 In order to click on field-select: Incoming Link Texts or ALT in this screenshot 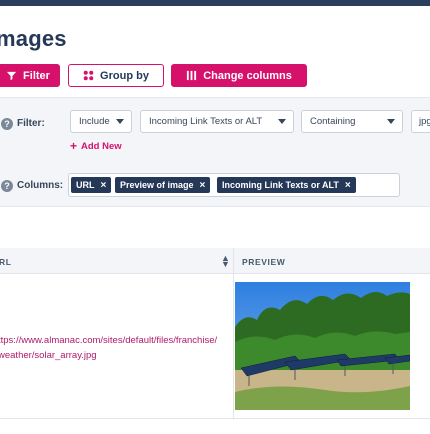, I will do `click(217, 121)`.